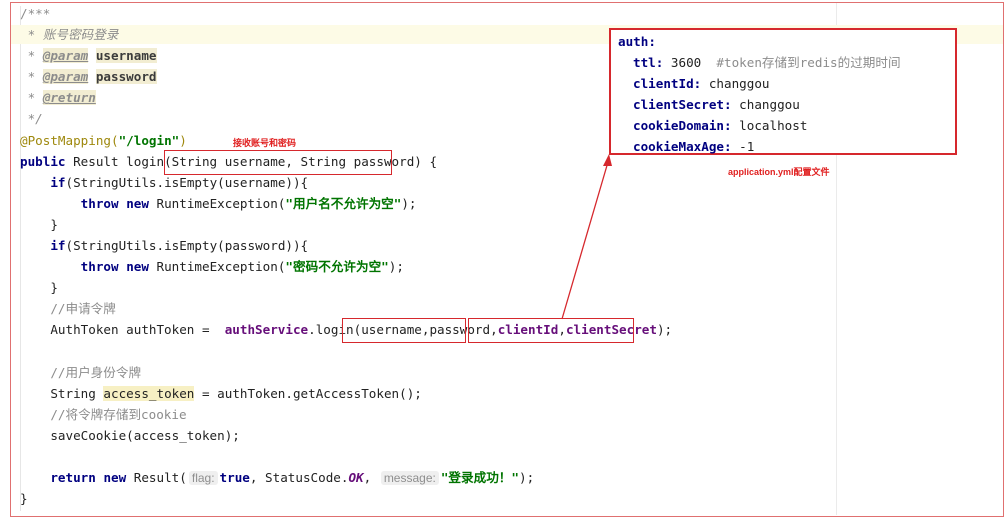  Describe the element at coordinates (585, 240) in the screenshot. I see `arrow-line` at that location.